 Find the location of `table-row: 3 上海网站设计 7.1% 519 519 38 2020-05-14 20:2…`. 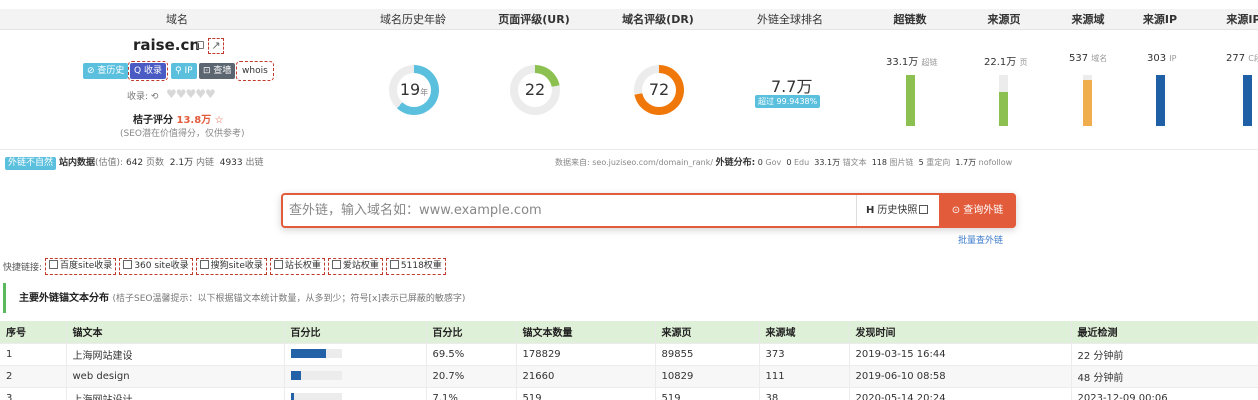

table-row: 3 上海网站设计 7.1% 519 519 38 2020-05-14 20:2… is located at coordinates (629, 393).